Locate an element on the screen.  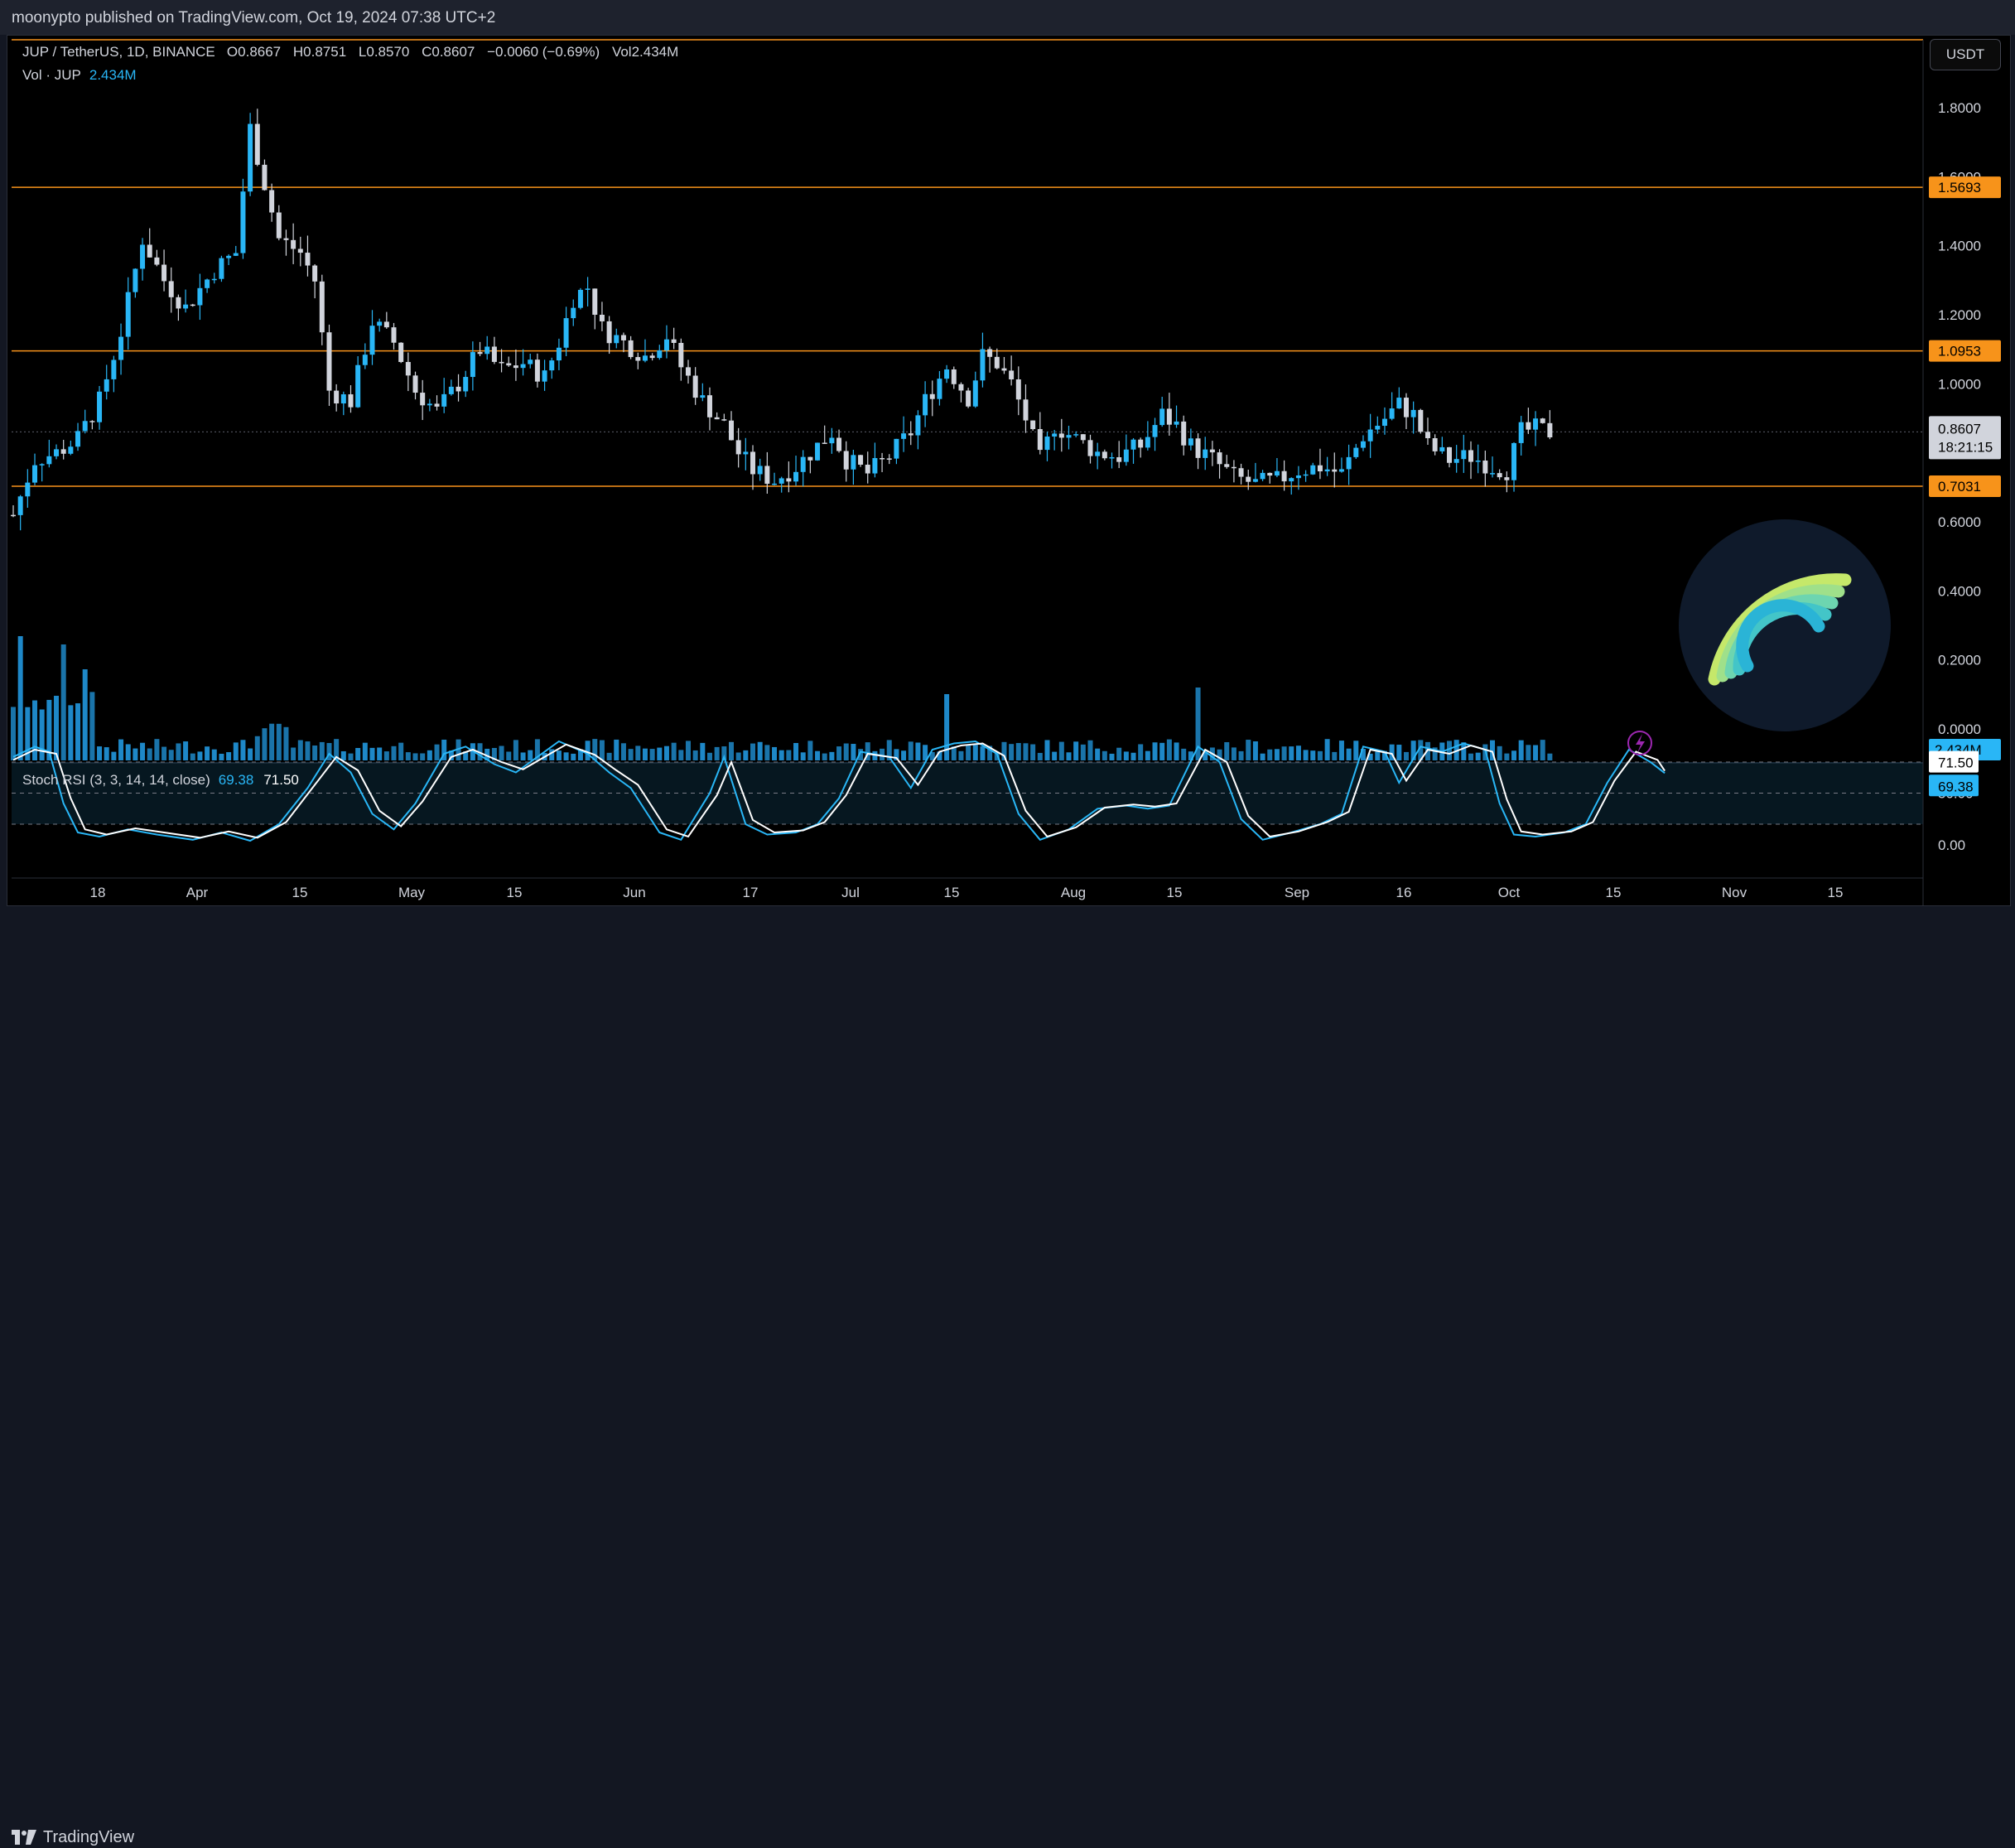
tradingview-logo: TradingView is located at coordinates (73, 1837).